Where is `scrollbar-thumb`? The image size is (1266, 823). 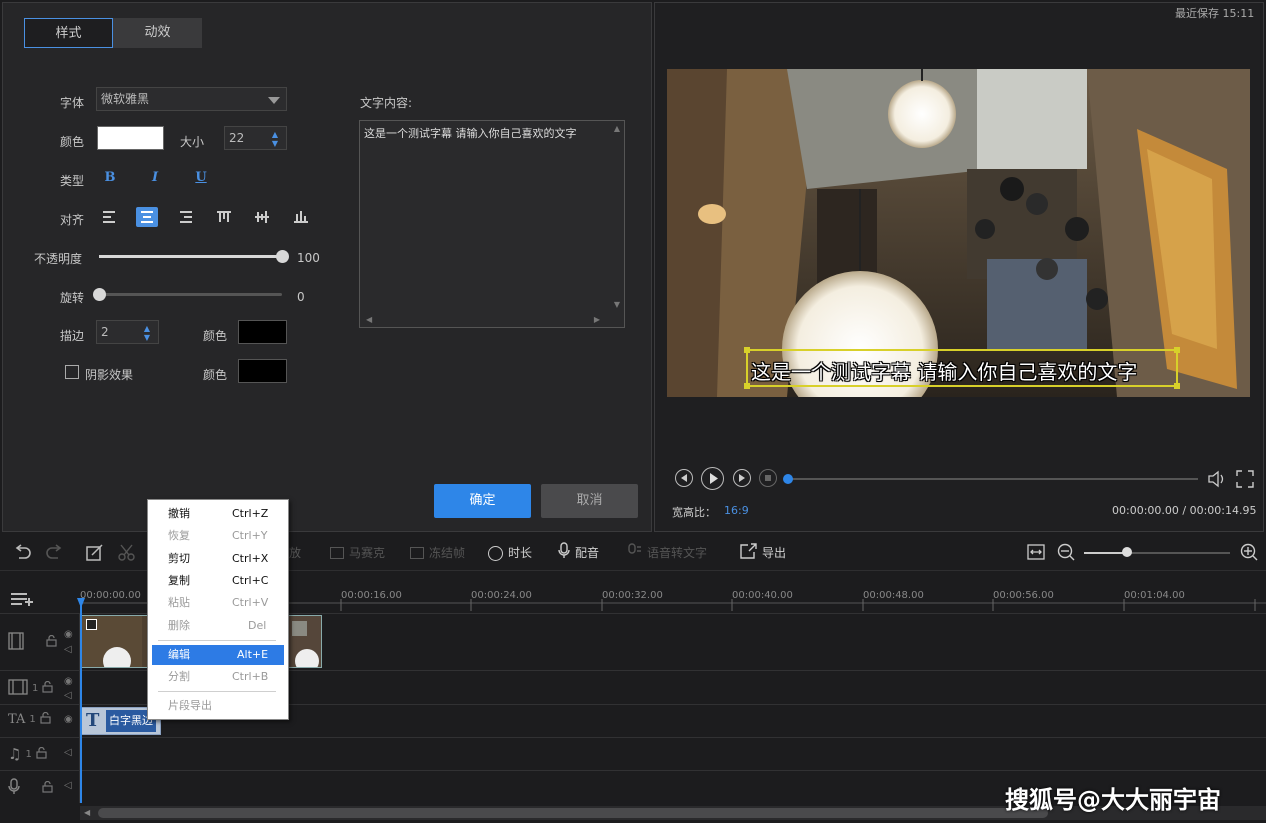
scrollbar-thumb is located at coordinates (573, 813).